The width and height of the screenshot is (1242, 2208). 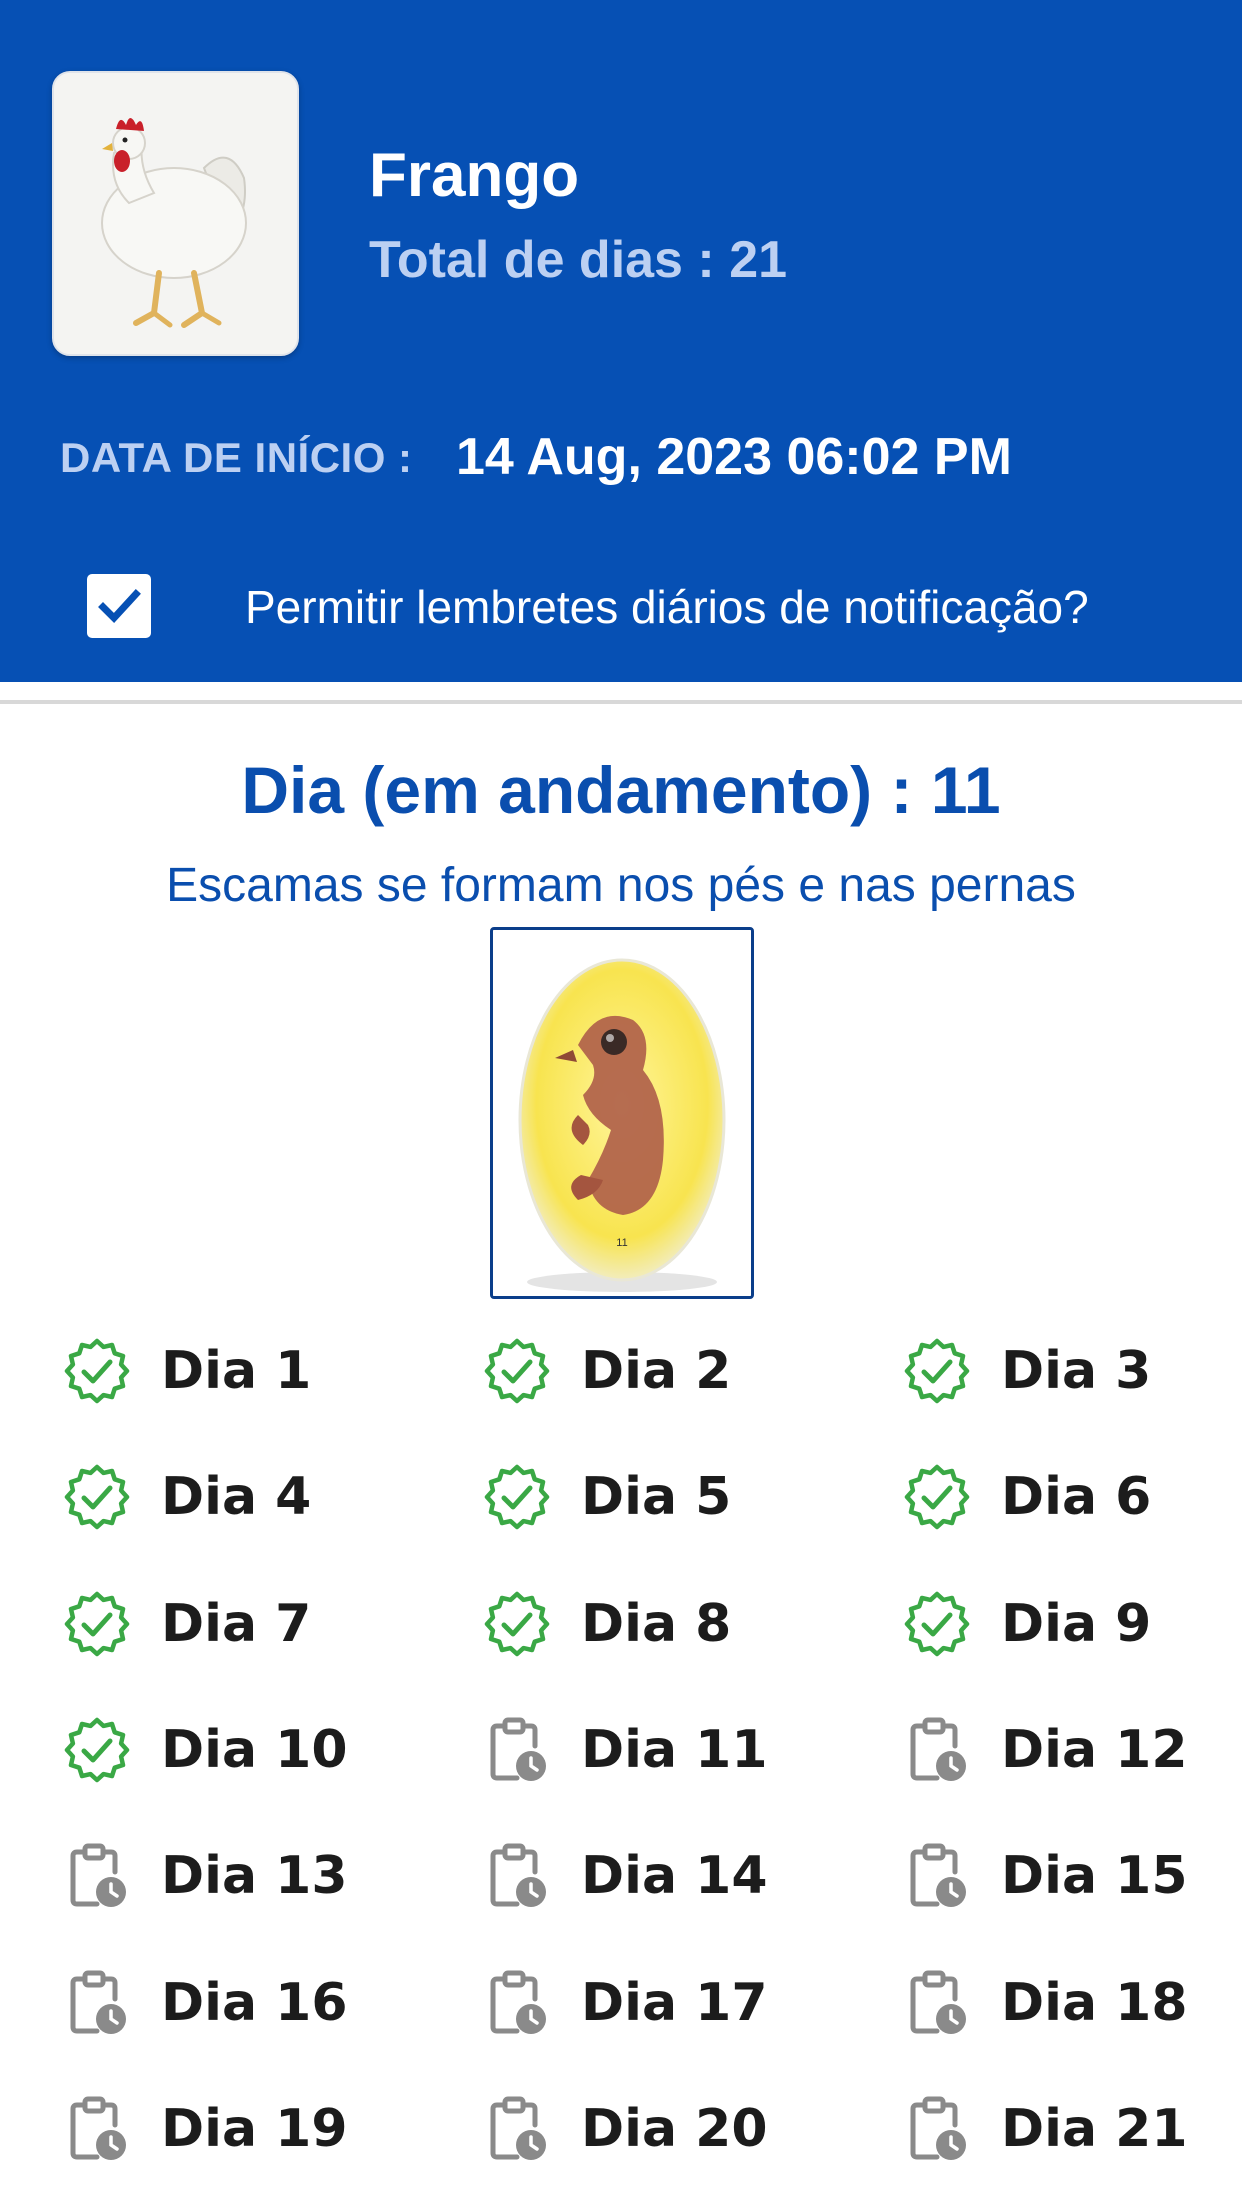 I want to click on current-day-description: Escamas se formam nos pés e nas pernas, so click(x=621, y=885).